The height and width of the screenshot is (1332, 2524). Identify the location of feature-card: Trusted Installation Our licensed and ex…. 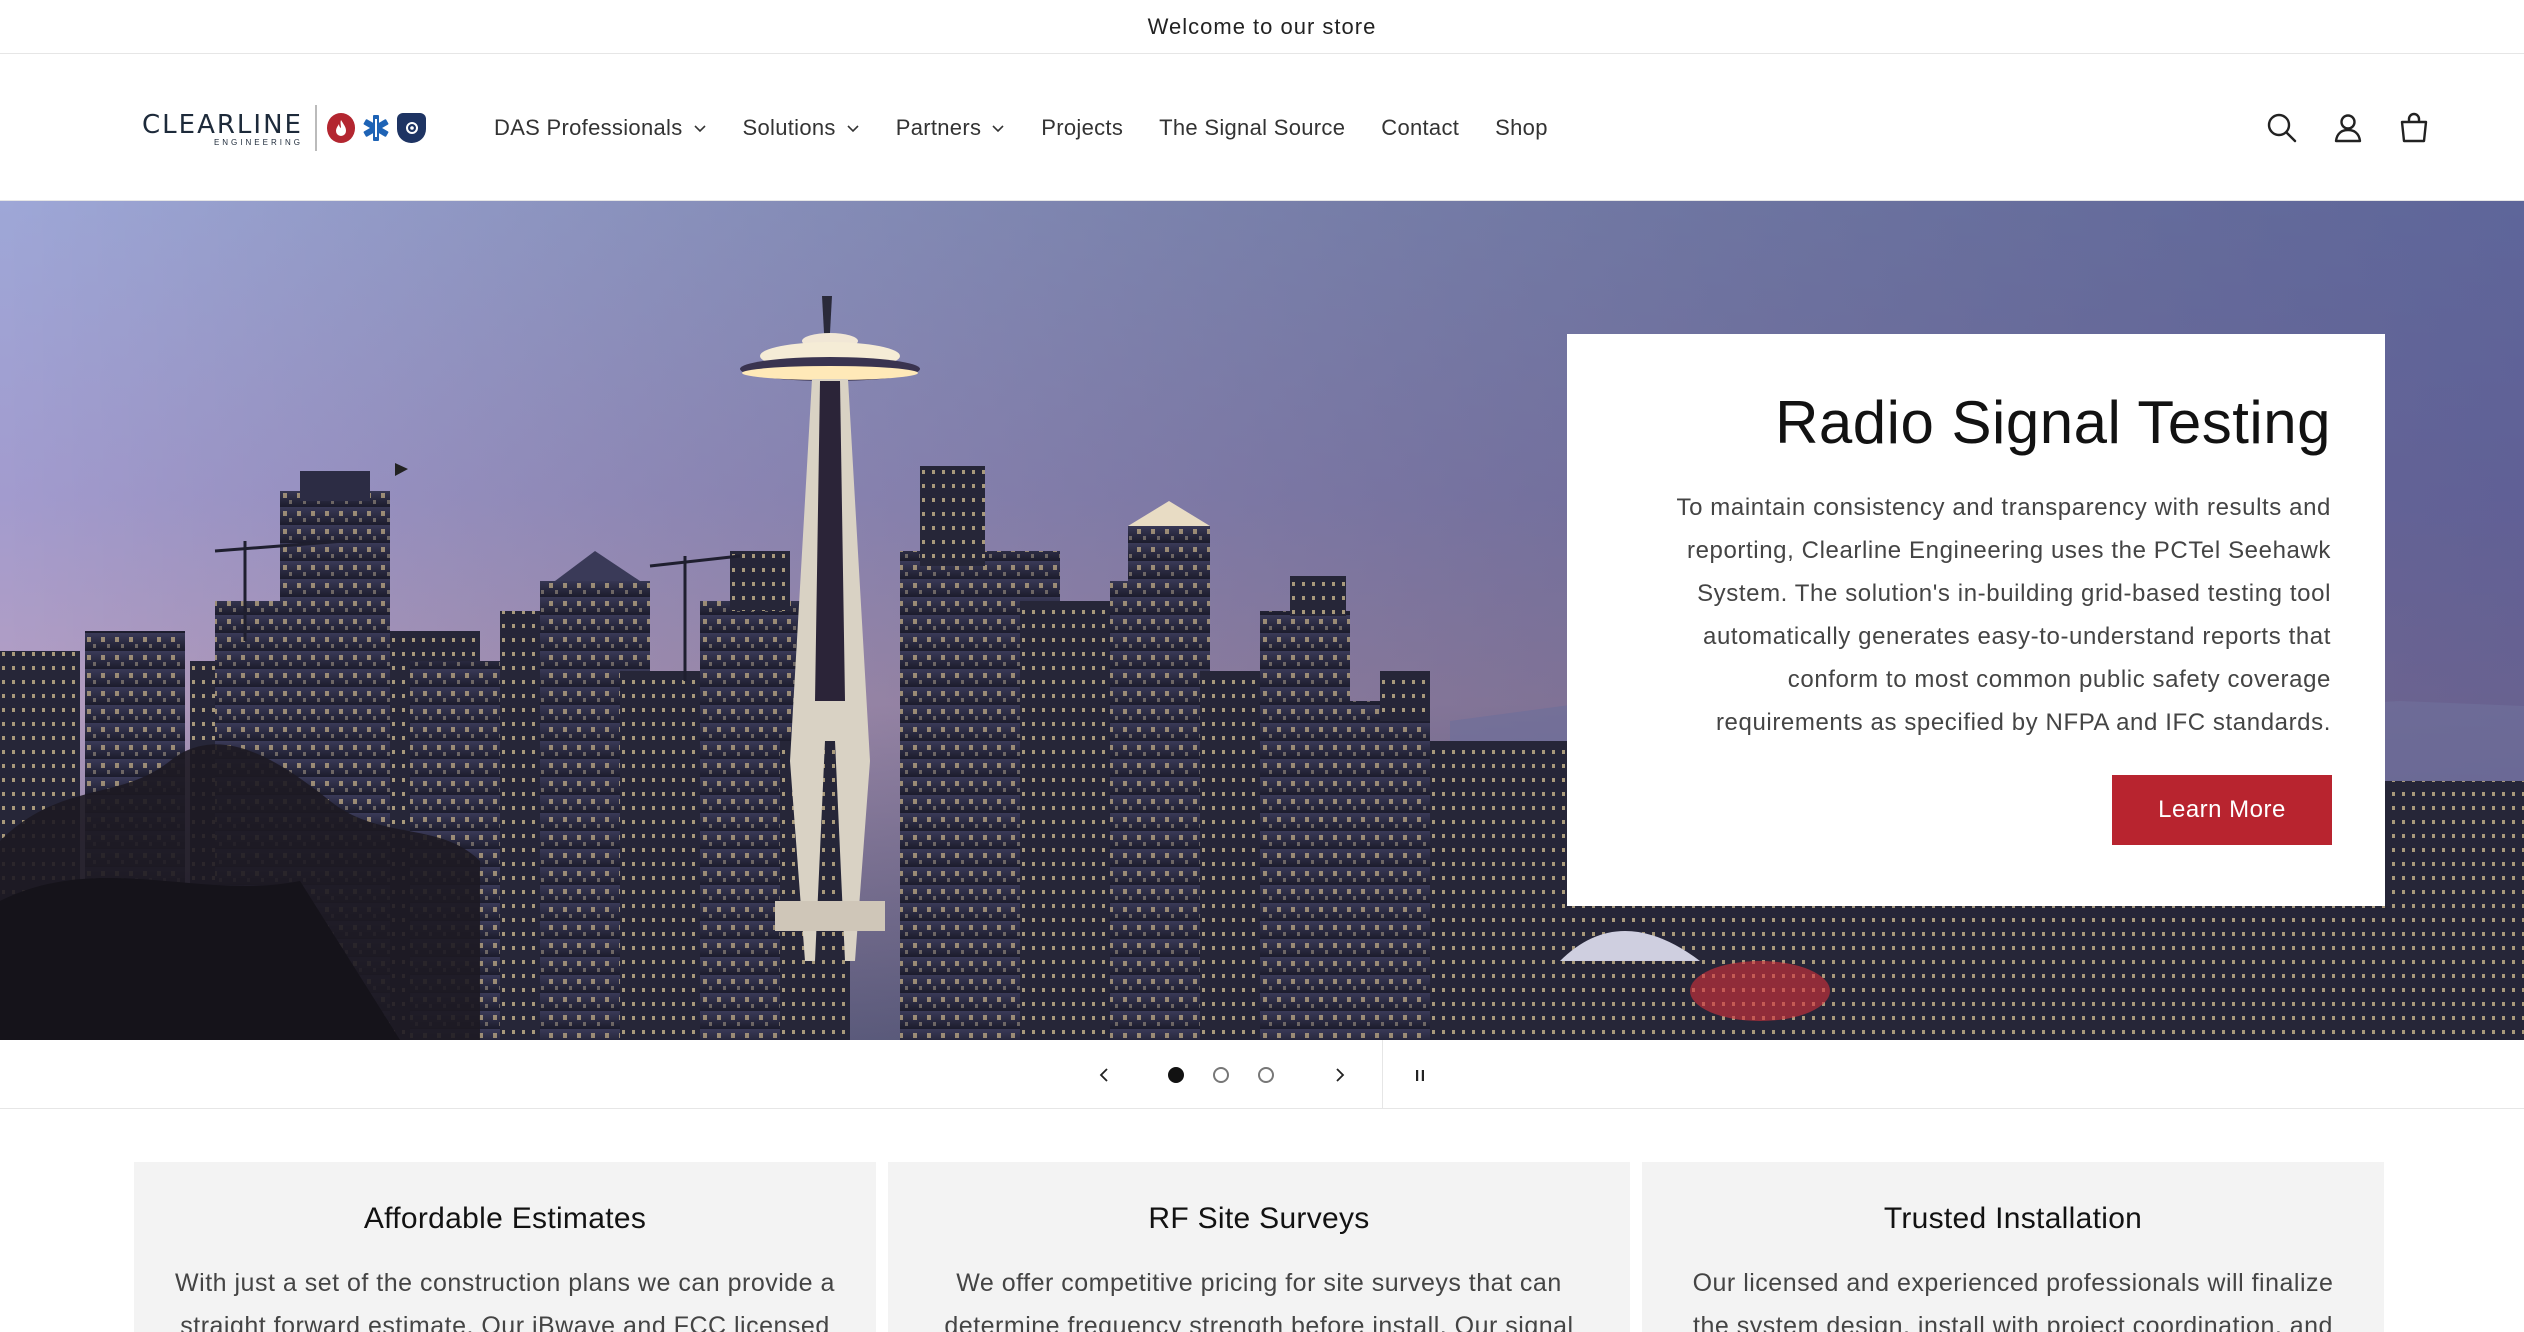
(2013, 1247).